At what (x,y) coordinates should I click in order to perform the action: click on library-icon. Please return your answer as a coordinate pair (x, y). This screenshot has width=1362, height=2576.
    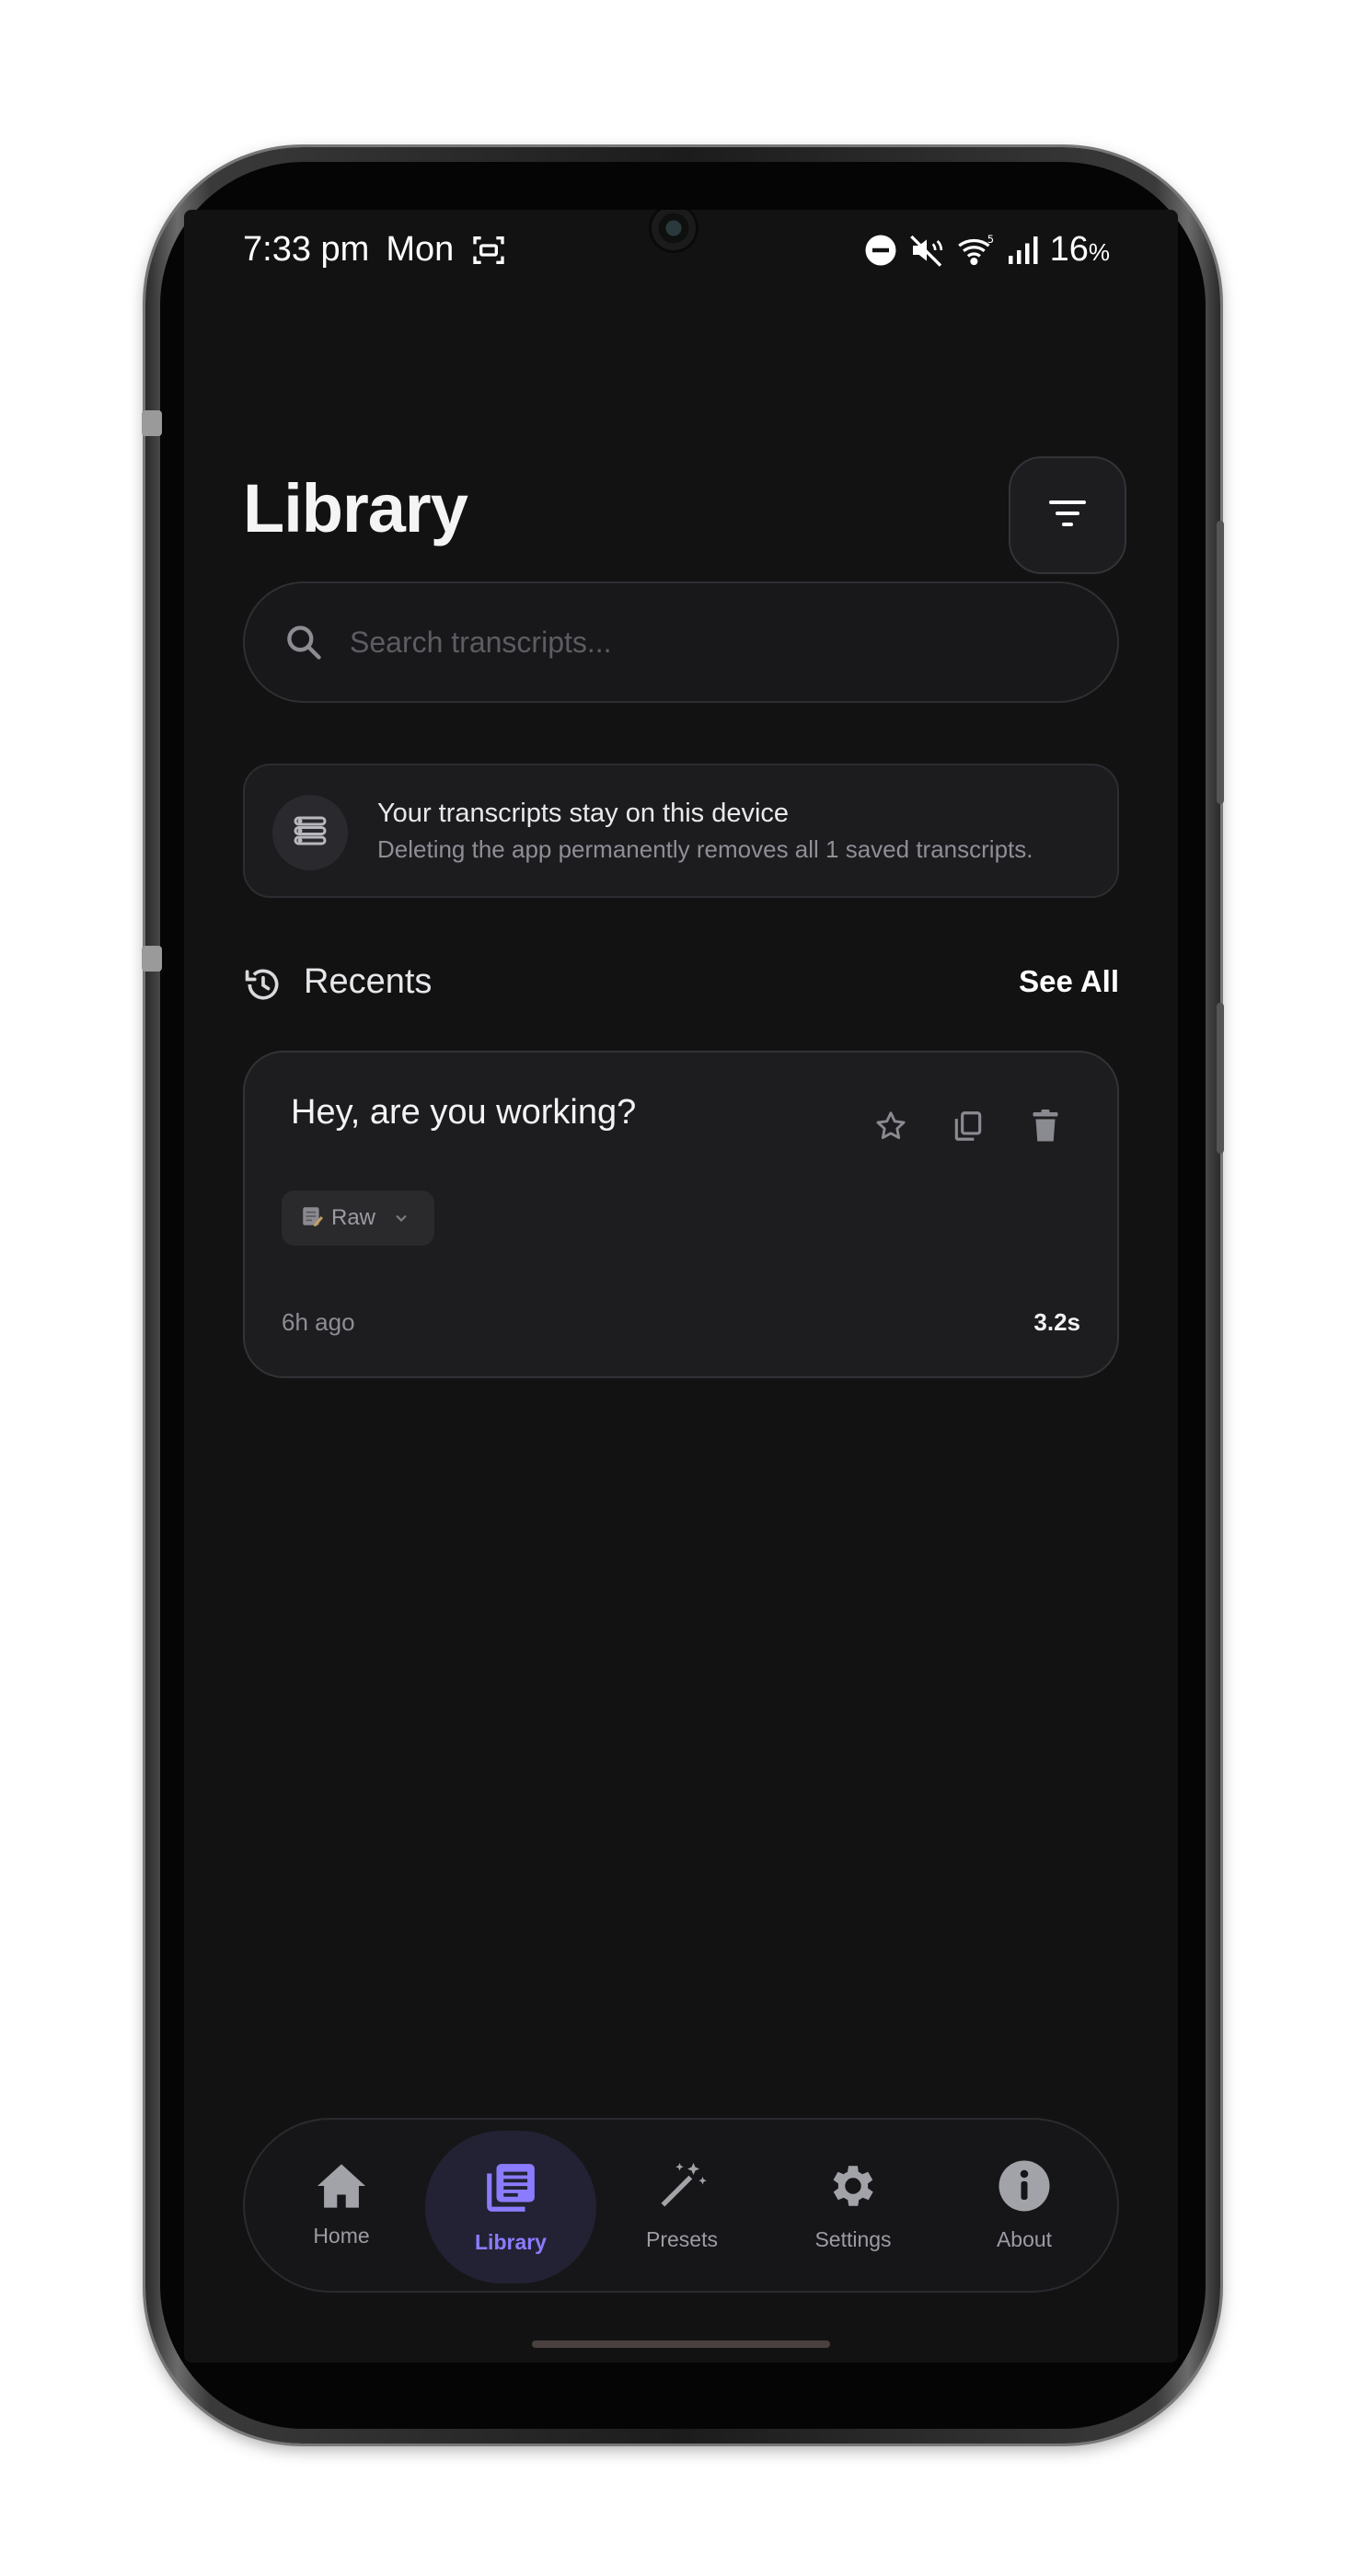
    Looking at the image, I should click on (511, 2190).